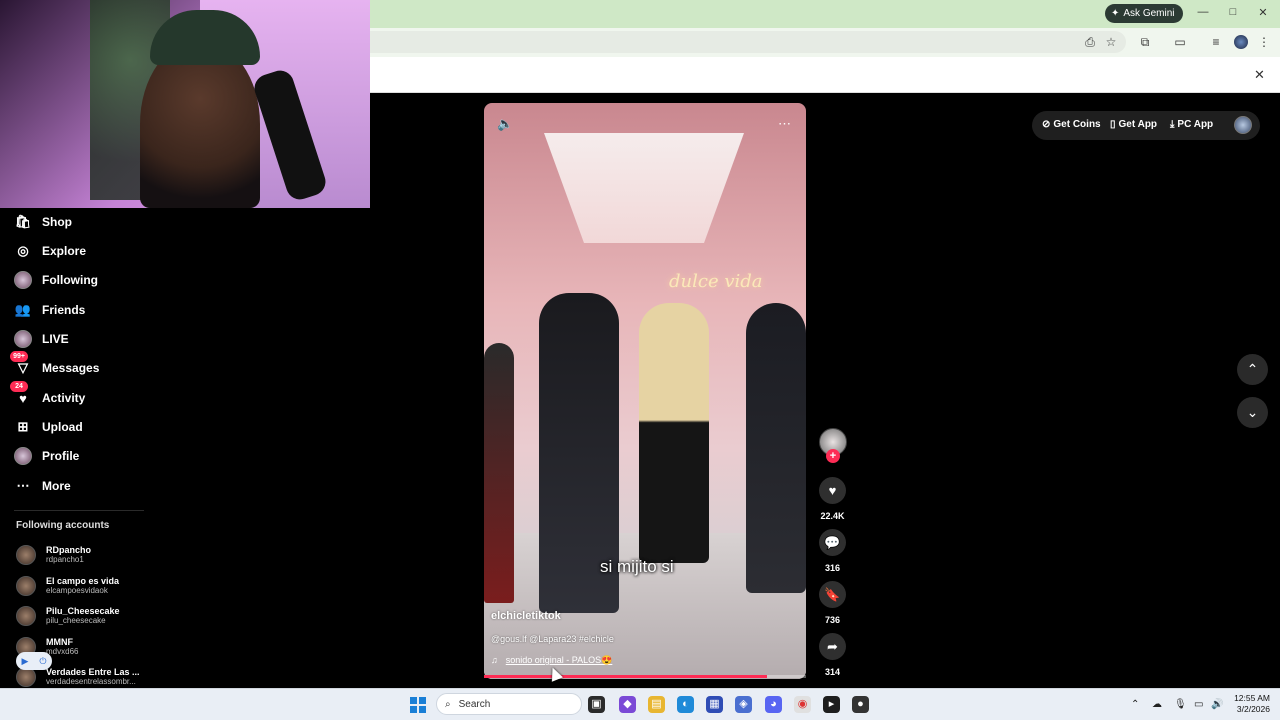 The width and height of the screenshot is (1280, 720). I want to click on bookmark-star-icon: ☆, so click(1111, 42).